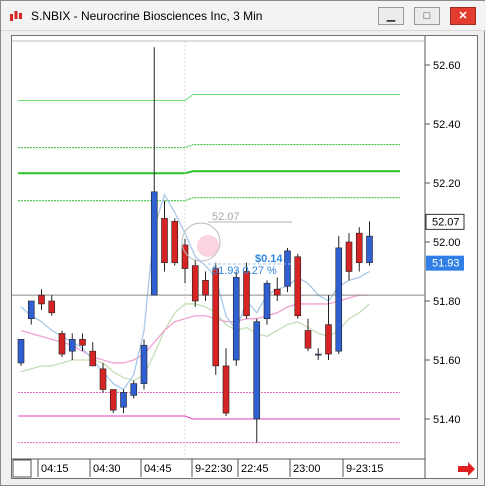  I want to click on price-tick-label: 51.40, so click(447, 420).